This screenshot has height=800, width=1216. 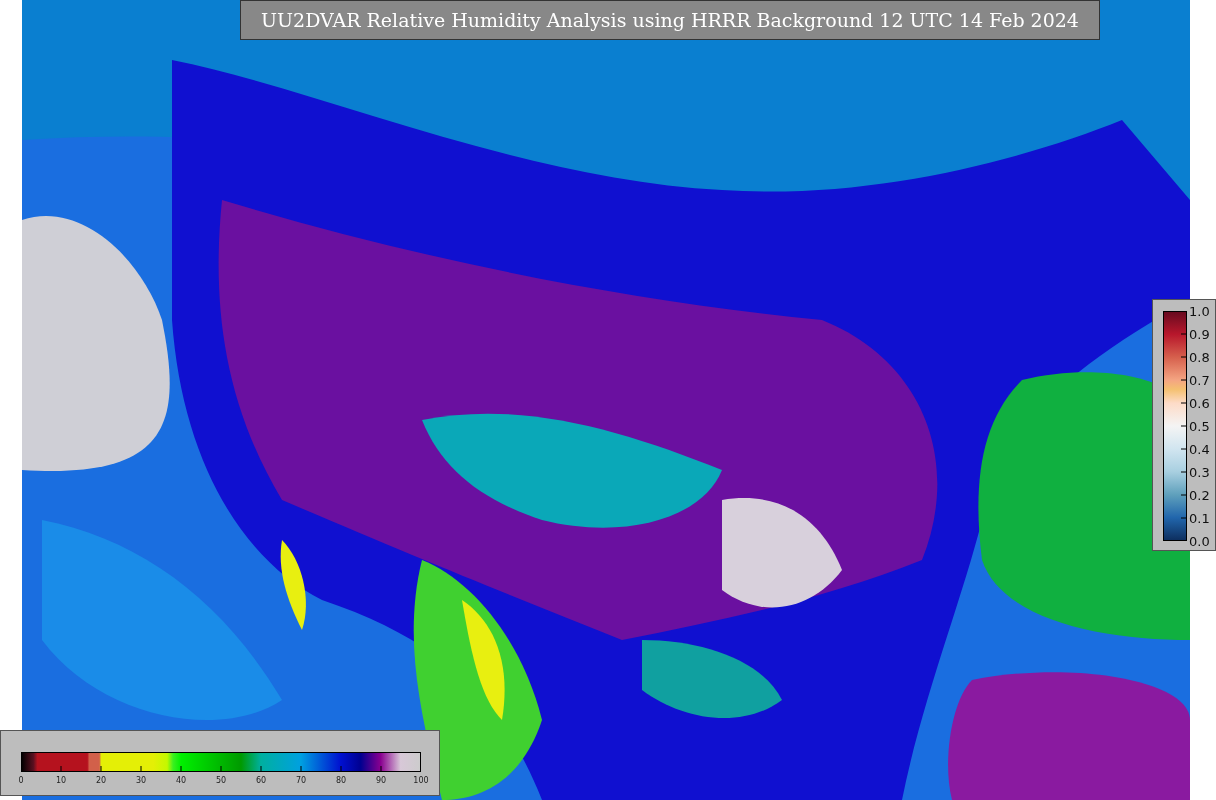 I want to click on tick-label: 70, so click(x=301, y=781).